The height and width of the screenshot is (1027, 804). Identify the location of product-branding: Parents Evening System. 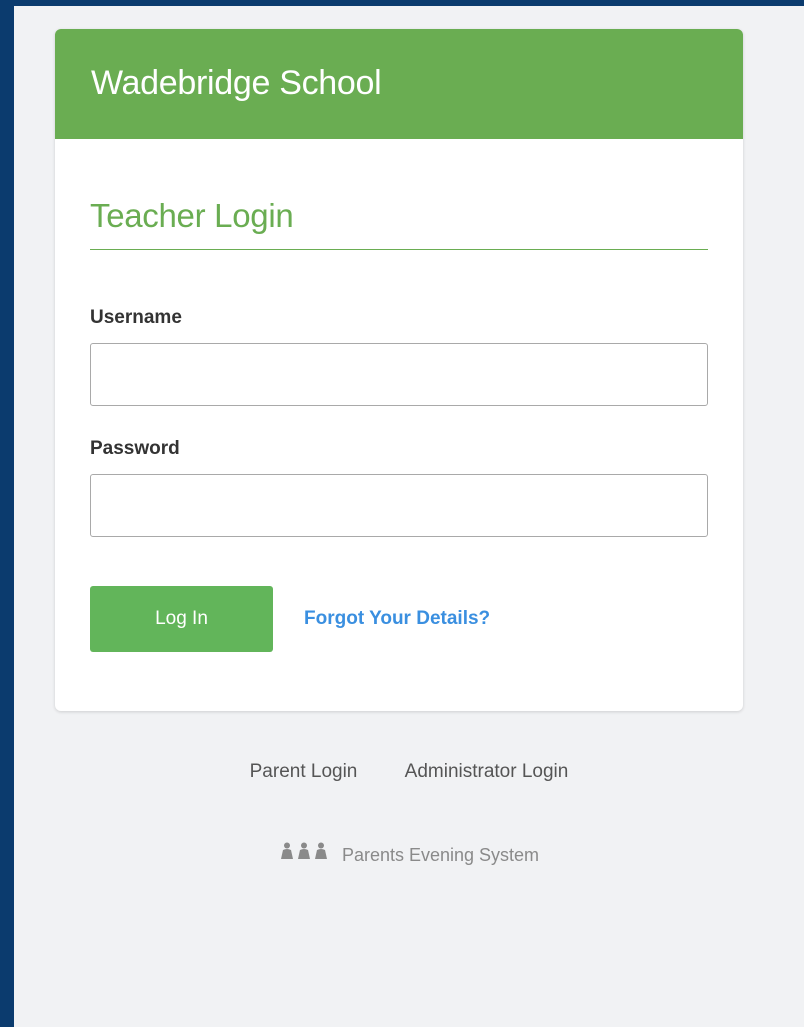
(409, 854).